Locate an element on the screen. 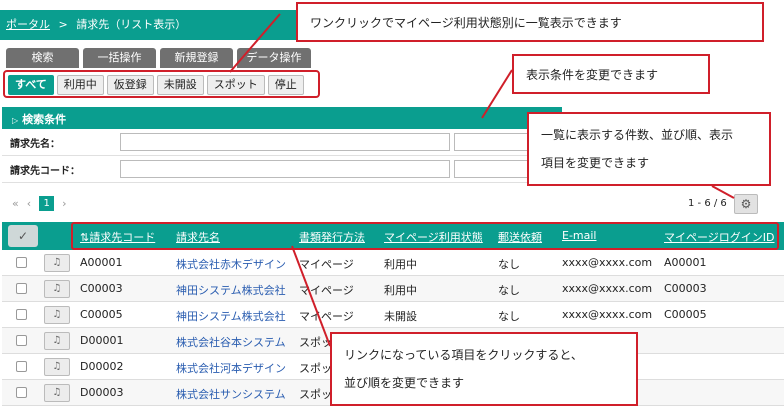 The image size is (784, 407). result-count: 1 - 6 / 6 is located at coordinates (707, 203).